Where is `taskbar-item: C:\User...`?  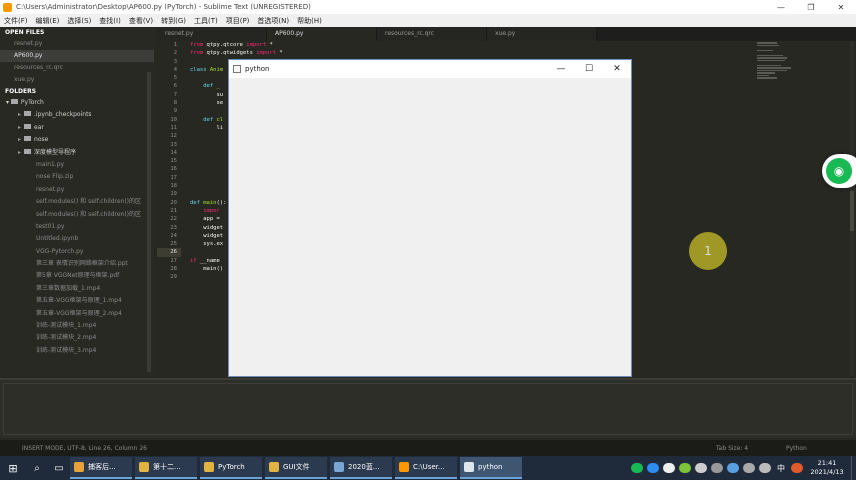 taskbar-item: C:\User... is located at coordinates (426, 468).